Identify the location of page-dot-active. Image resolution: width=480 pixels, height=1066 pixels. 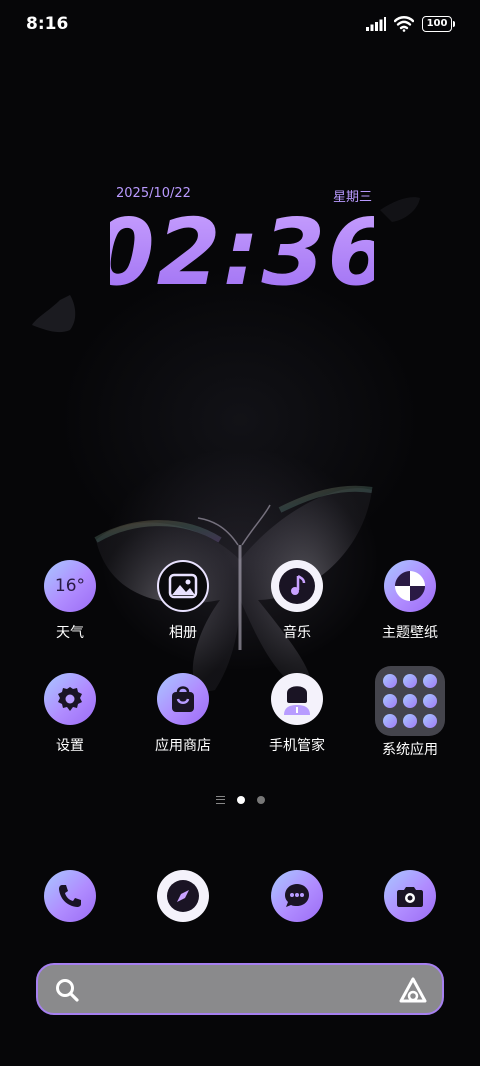
(240, 800).